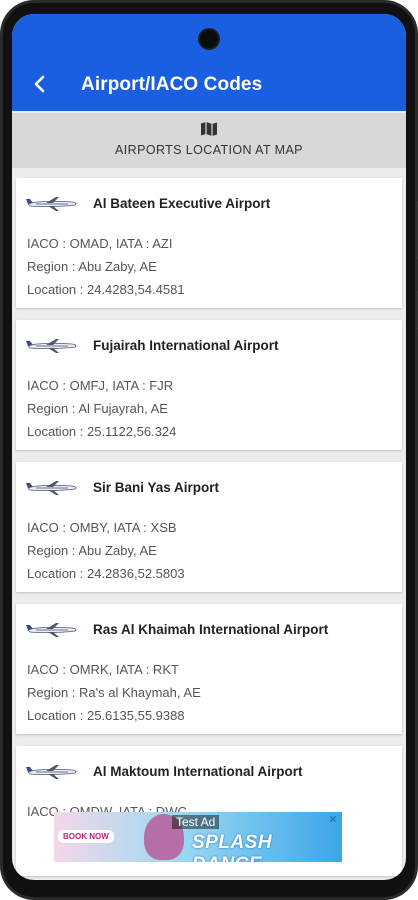  Describe the element at coordinates (186, 345) in the screenshot. I see `airport-name: Fujairah International Airport` at that location.